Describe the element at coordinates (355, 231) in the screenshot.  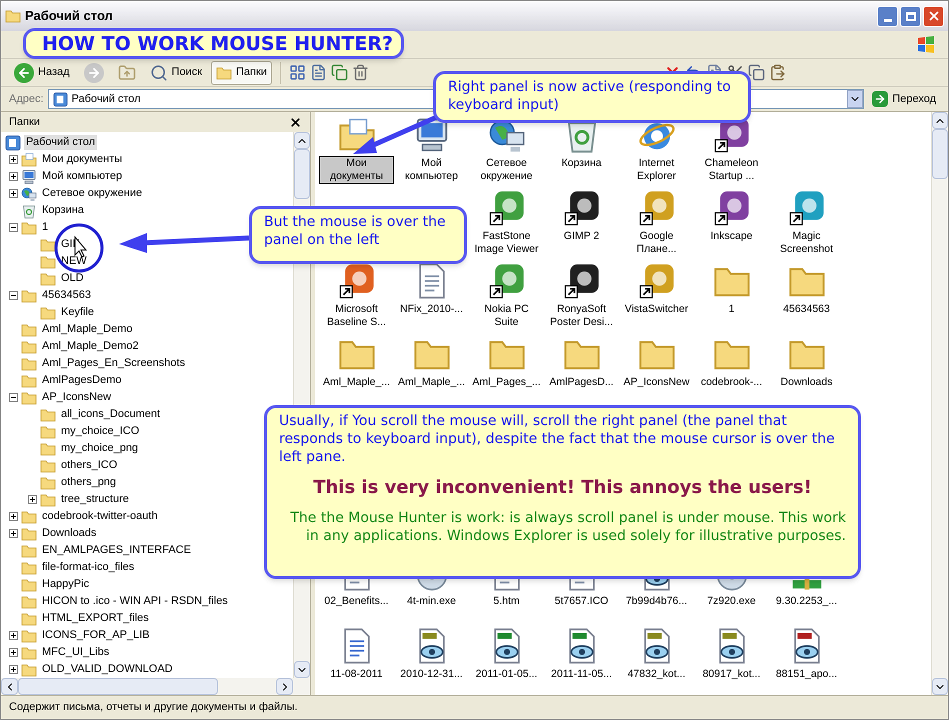
I see `callout-text: But the mouse is over the panel on the left` at that location.